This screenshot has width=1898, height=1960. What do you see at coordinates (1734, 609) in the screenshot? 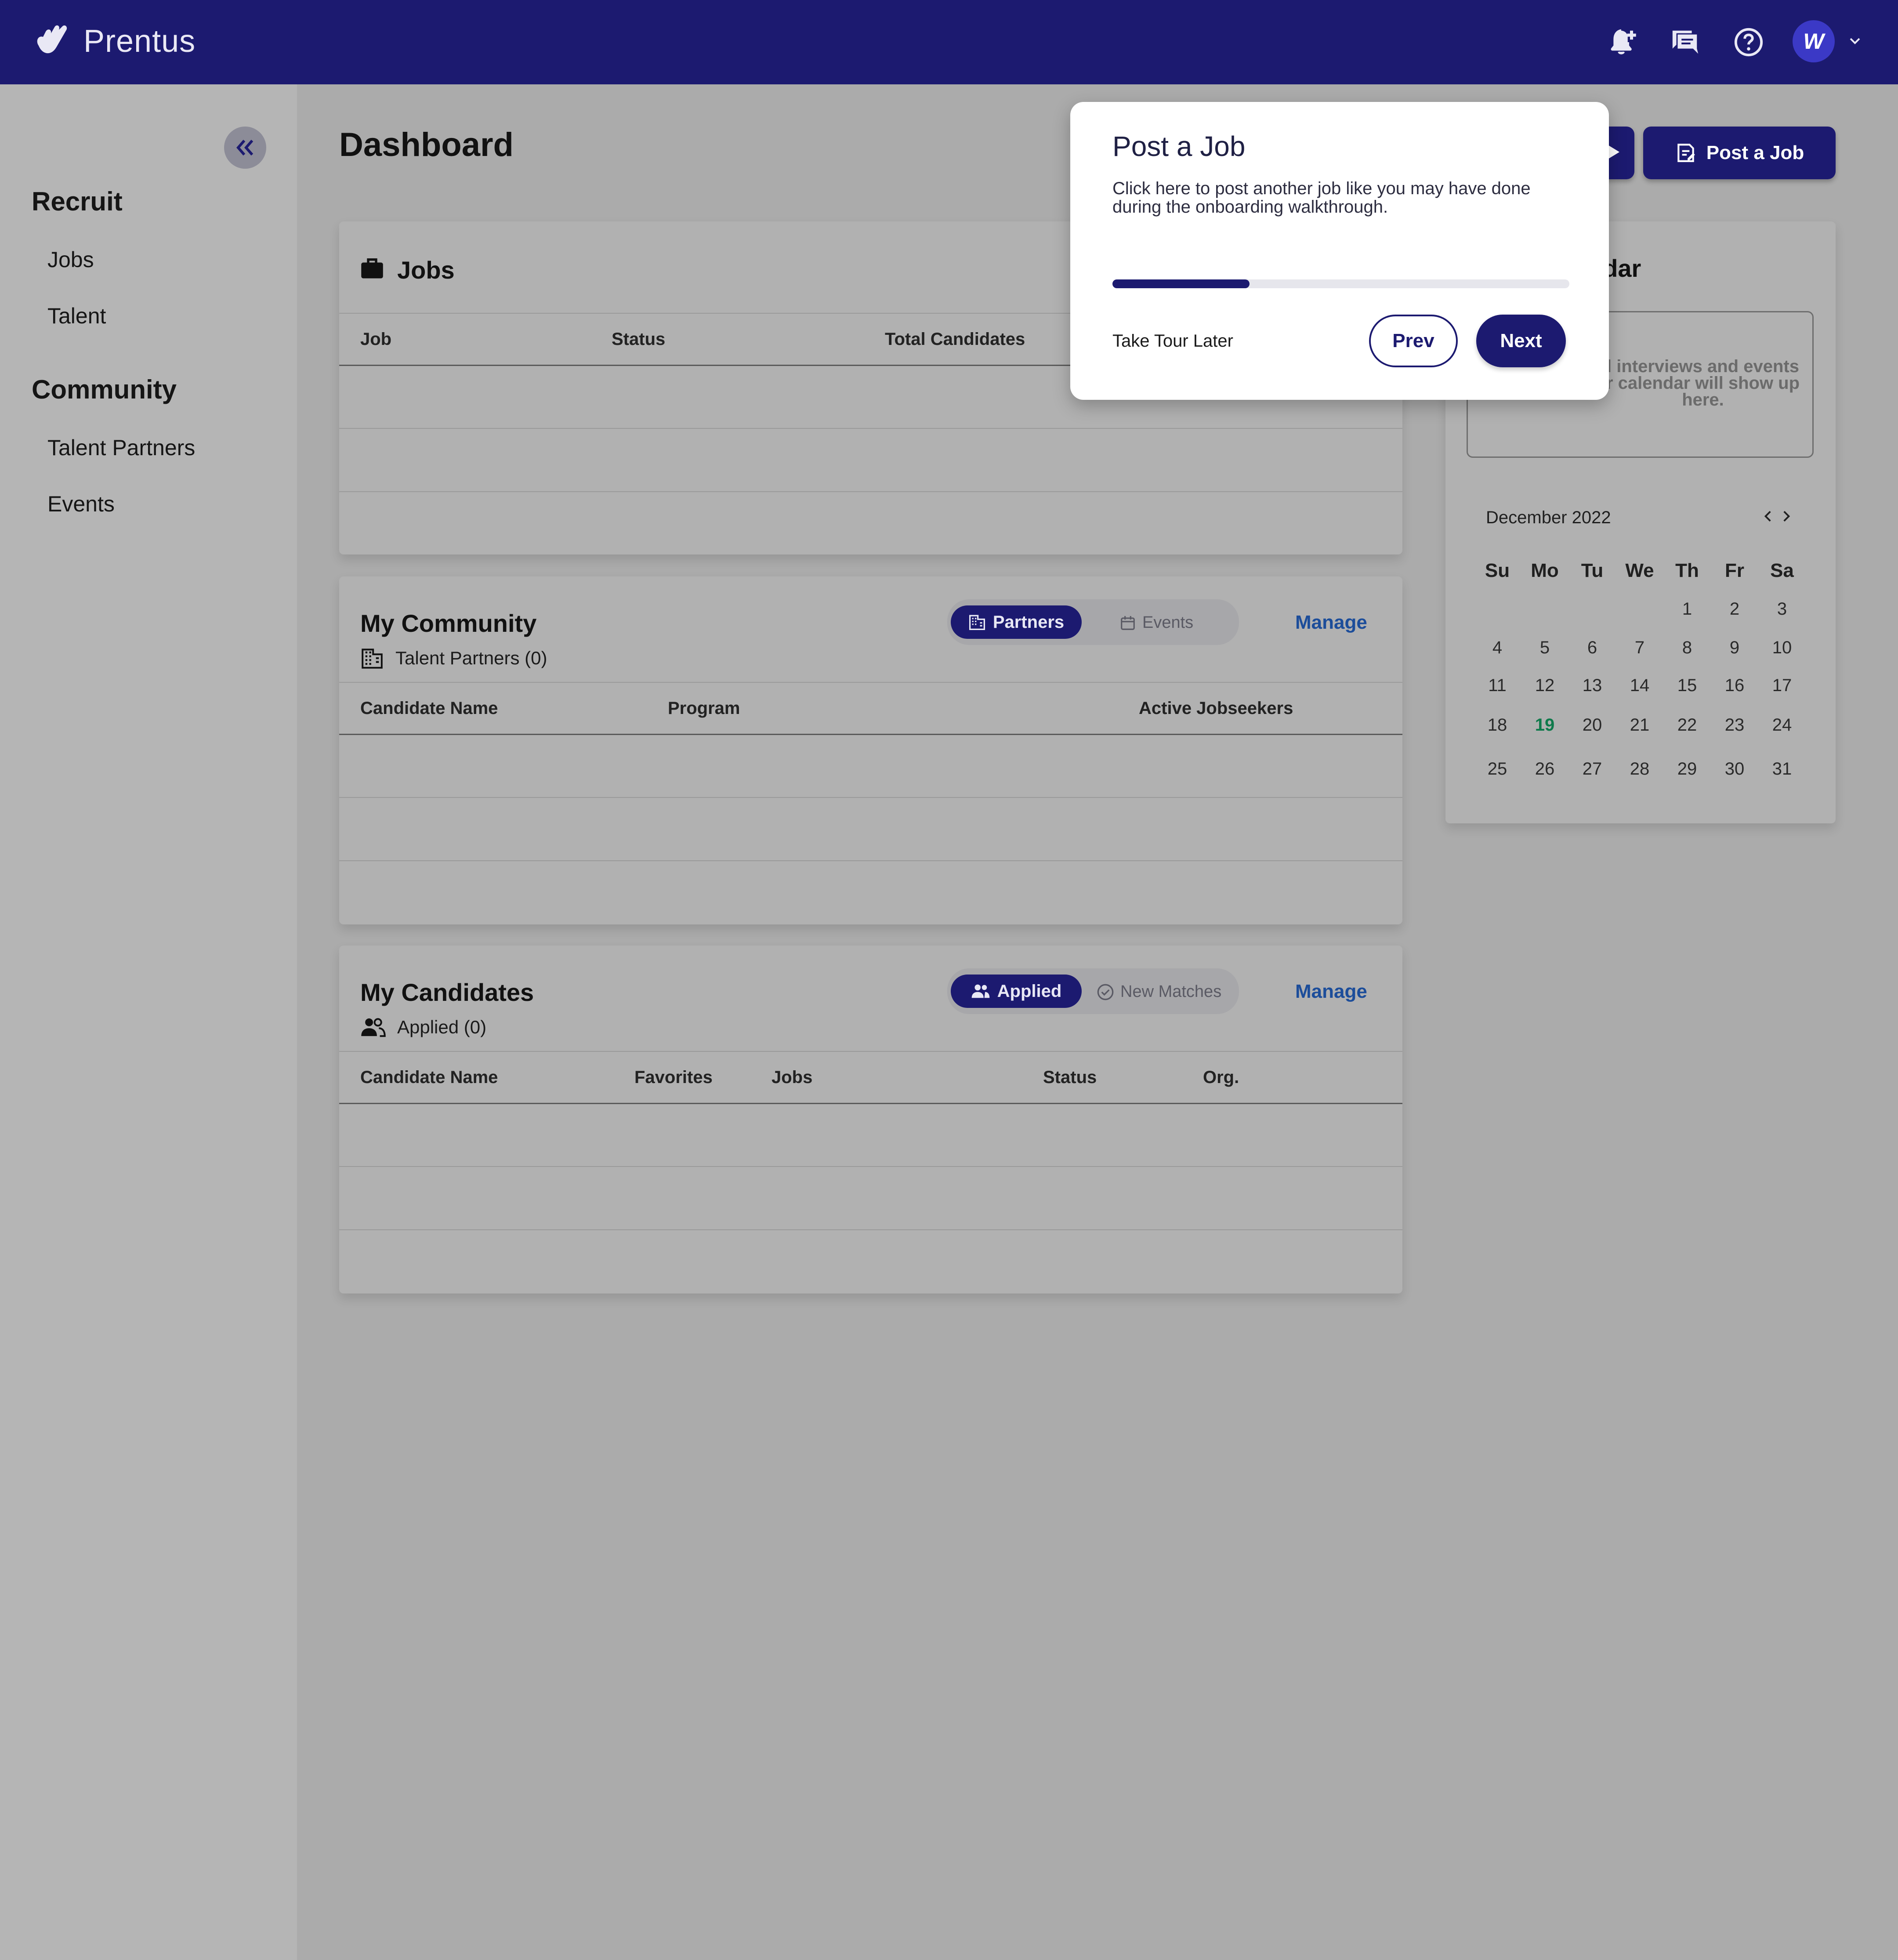
I see `calendar-day: 2` at bounding box center [1734, 609].